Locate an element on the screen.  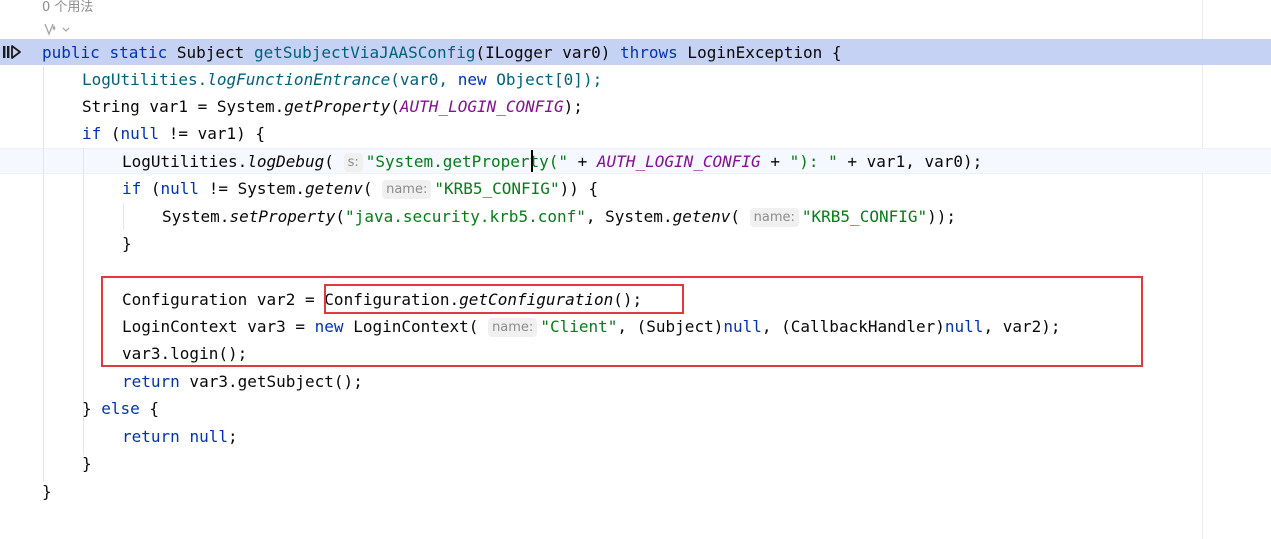
usages-hint: 0 个用法 is located at coordinates (67, 8).